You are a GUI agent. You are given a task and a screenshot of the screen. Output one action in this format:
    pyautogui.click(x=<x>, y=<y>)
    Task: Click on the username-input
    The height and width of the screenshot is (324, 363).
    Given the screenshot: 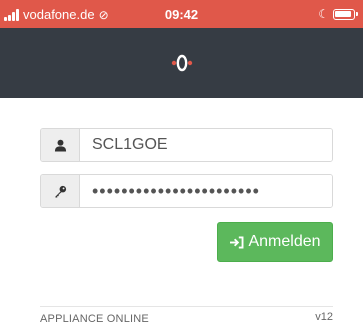 What is the action you would take?
    pyautogui.click(x=206, y=145)
    